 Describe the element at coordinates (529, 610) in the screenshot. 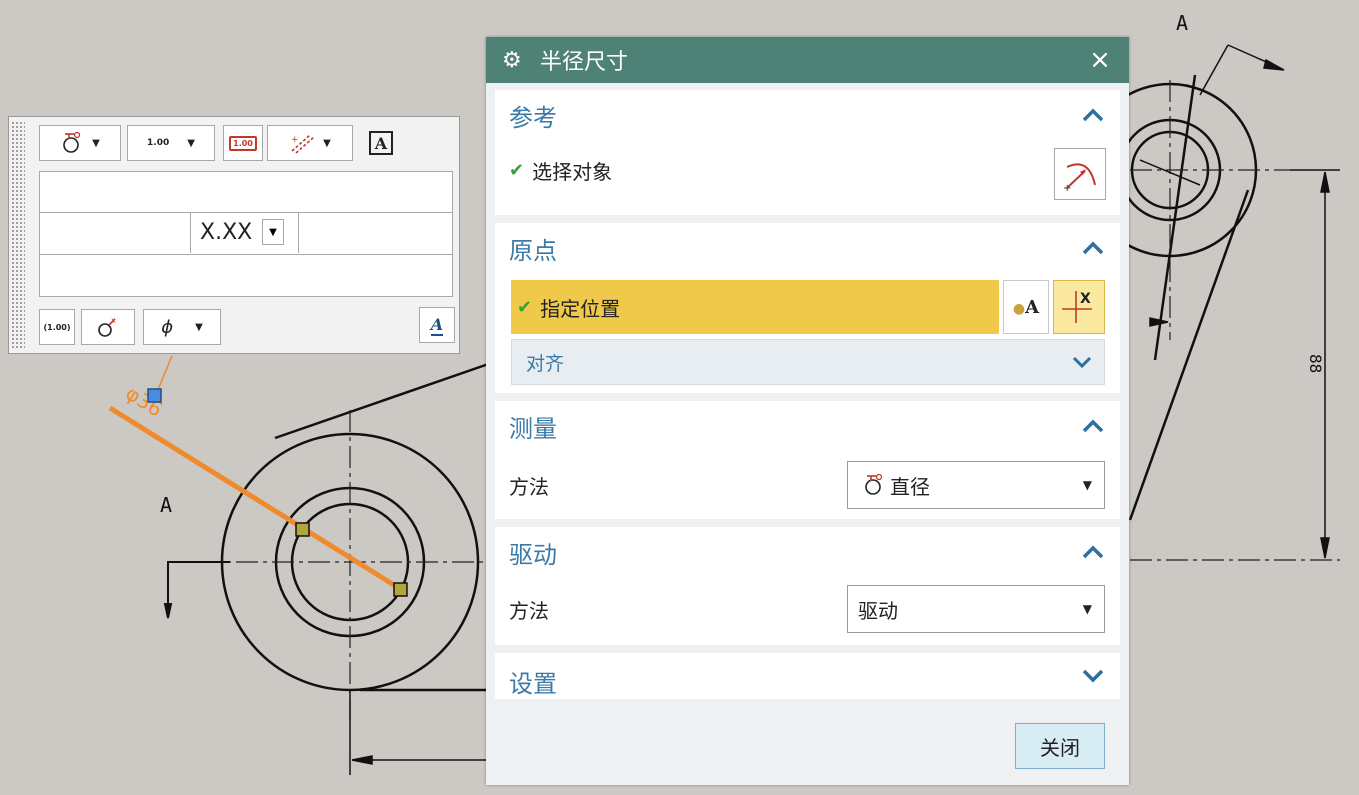

I see `drive-method-label: 方法` at that location.